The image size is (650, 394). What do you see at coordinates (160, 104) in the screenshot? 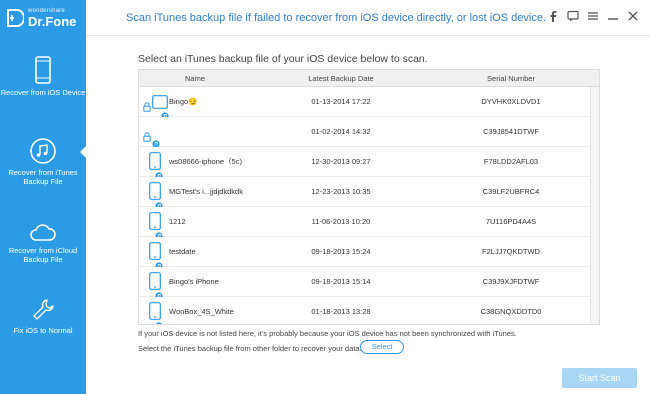
I see `tablet-icon` at bounding box center [160, 104].